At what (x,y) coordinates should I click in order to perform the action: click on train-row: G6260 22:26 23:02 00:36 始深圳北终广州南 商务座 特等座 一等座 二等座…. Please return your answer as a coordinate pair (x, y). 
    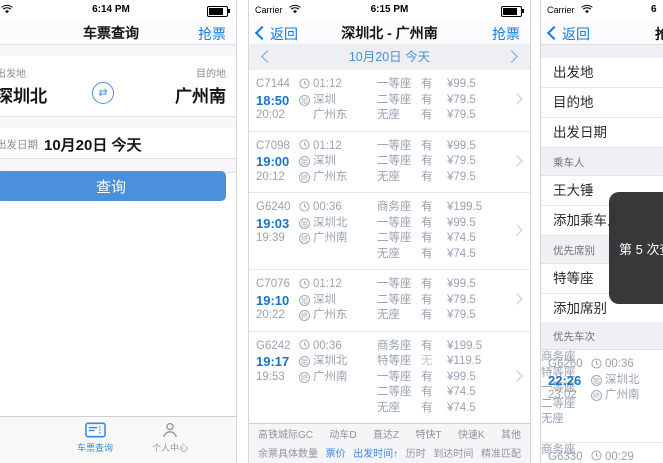
    Looking at the image, I should click on (602, 396).